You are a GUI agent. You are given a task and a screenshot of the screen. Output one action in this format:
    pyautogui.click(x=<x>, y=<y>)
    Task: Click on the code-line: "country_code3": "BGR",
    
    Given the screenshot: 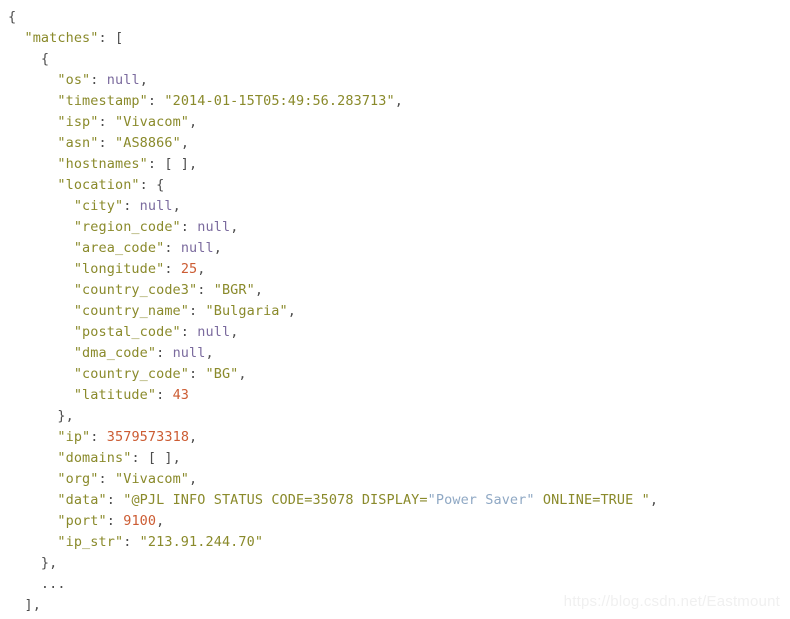 What is the action you would take?
    pyautogui.click(x=395, y=290)
    